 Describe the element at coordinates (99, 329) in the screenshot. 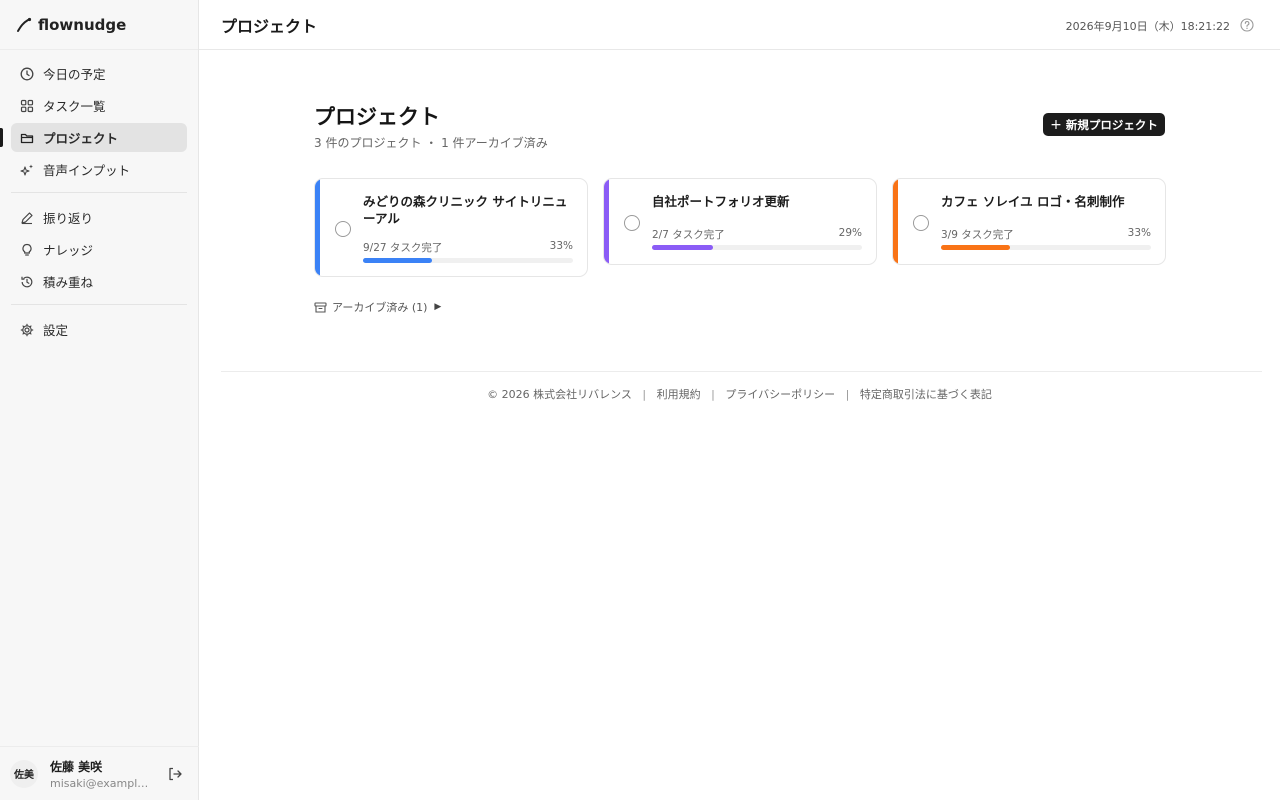

I see `sidebar-item-settings: 設定` at that location.